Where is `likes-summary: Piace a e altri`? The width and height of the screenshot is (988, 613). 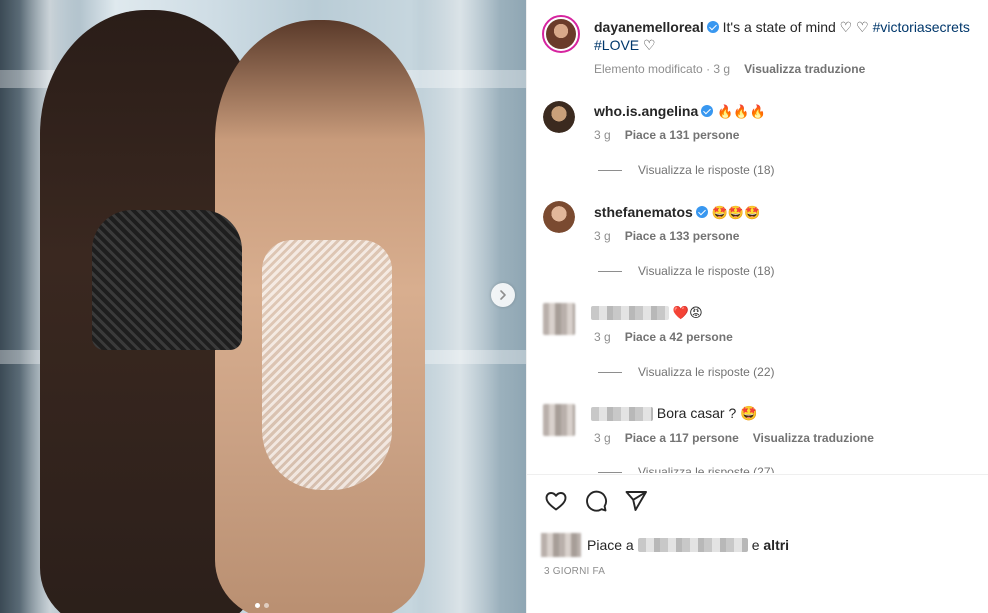 likes-summary: Piace a e altri is located at coordinates (665, 545).